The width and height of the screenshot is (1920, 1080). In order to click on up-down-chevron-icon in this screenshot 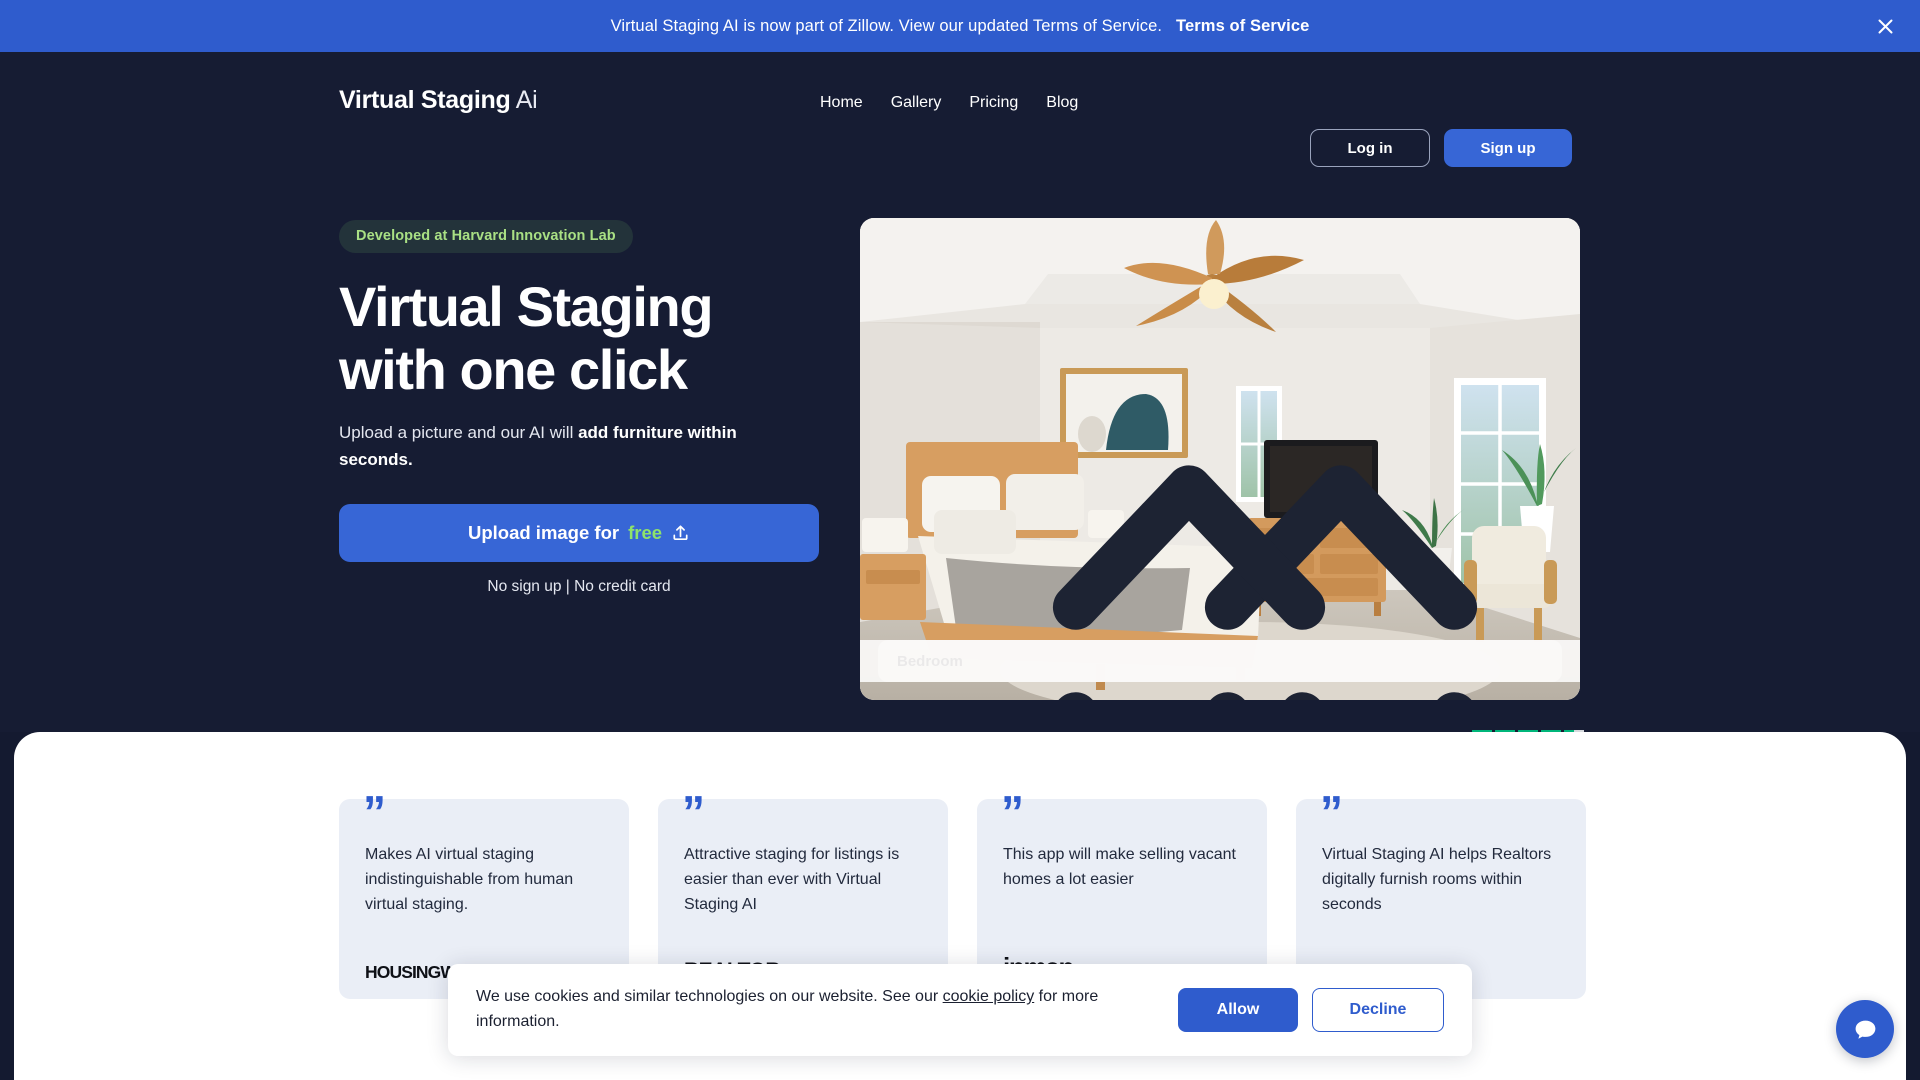, I will do `click(1204, 560)`.